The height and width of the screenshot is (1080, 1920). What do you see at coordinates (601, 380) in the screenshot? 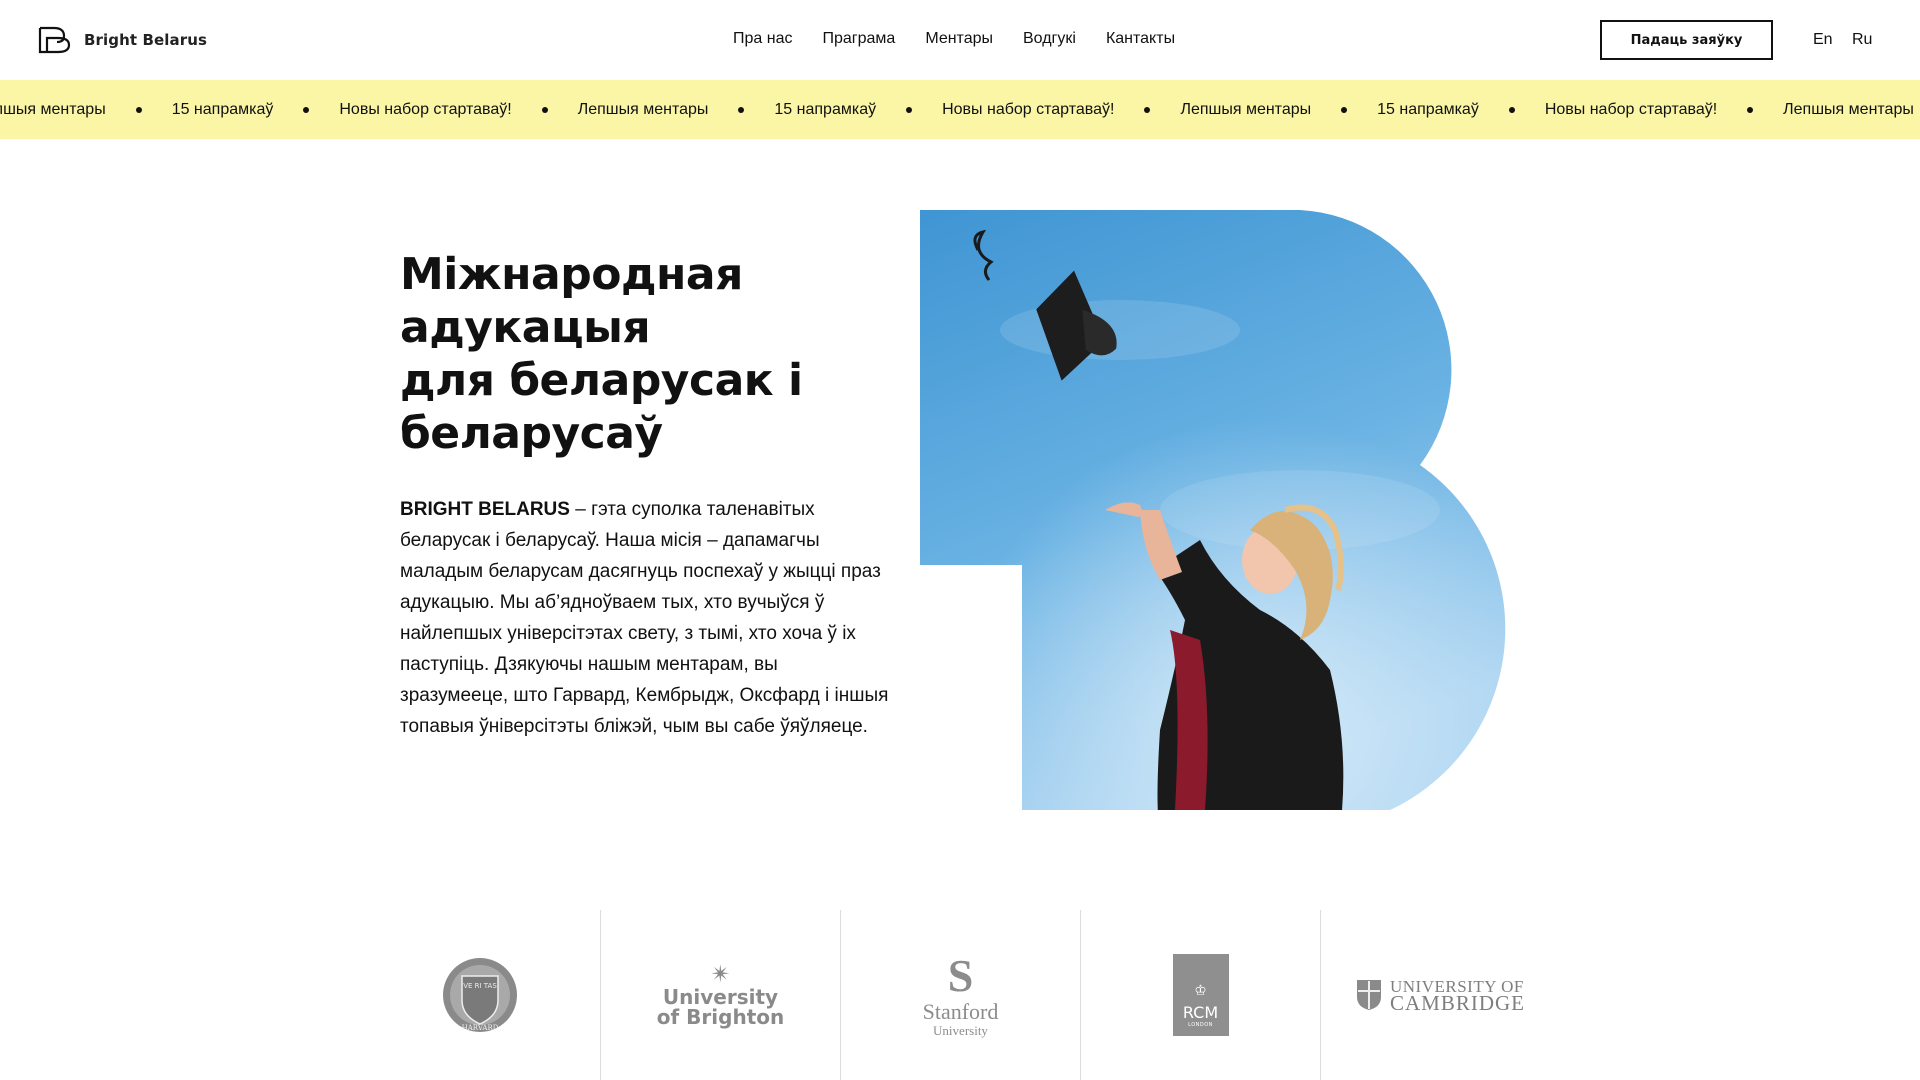
I see `hero-title-line: для беларусак і` at bounding box center [601, 380].